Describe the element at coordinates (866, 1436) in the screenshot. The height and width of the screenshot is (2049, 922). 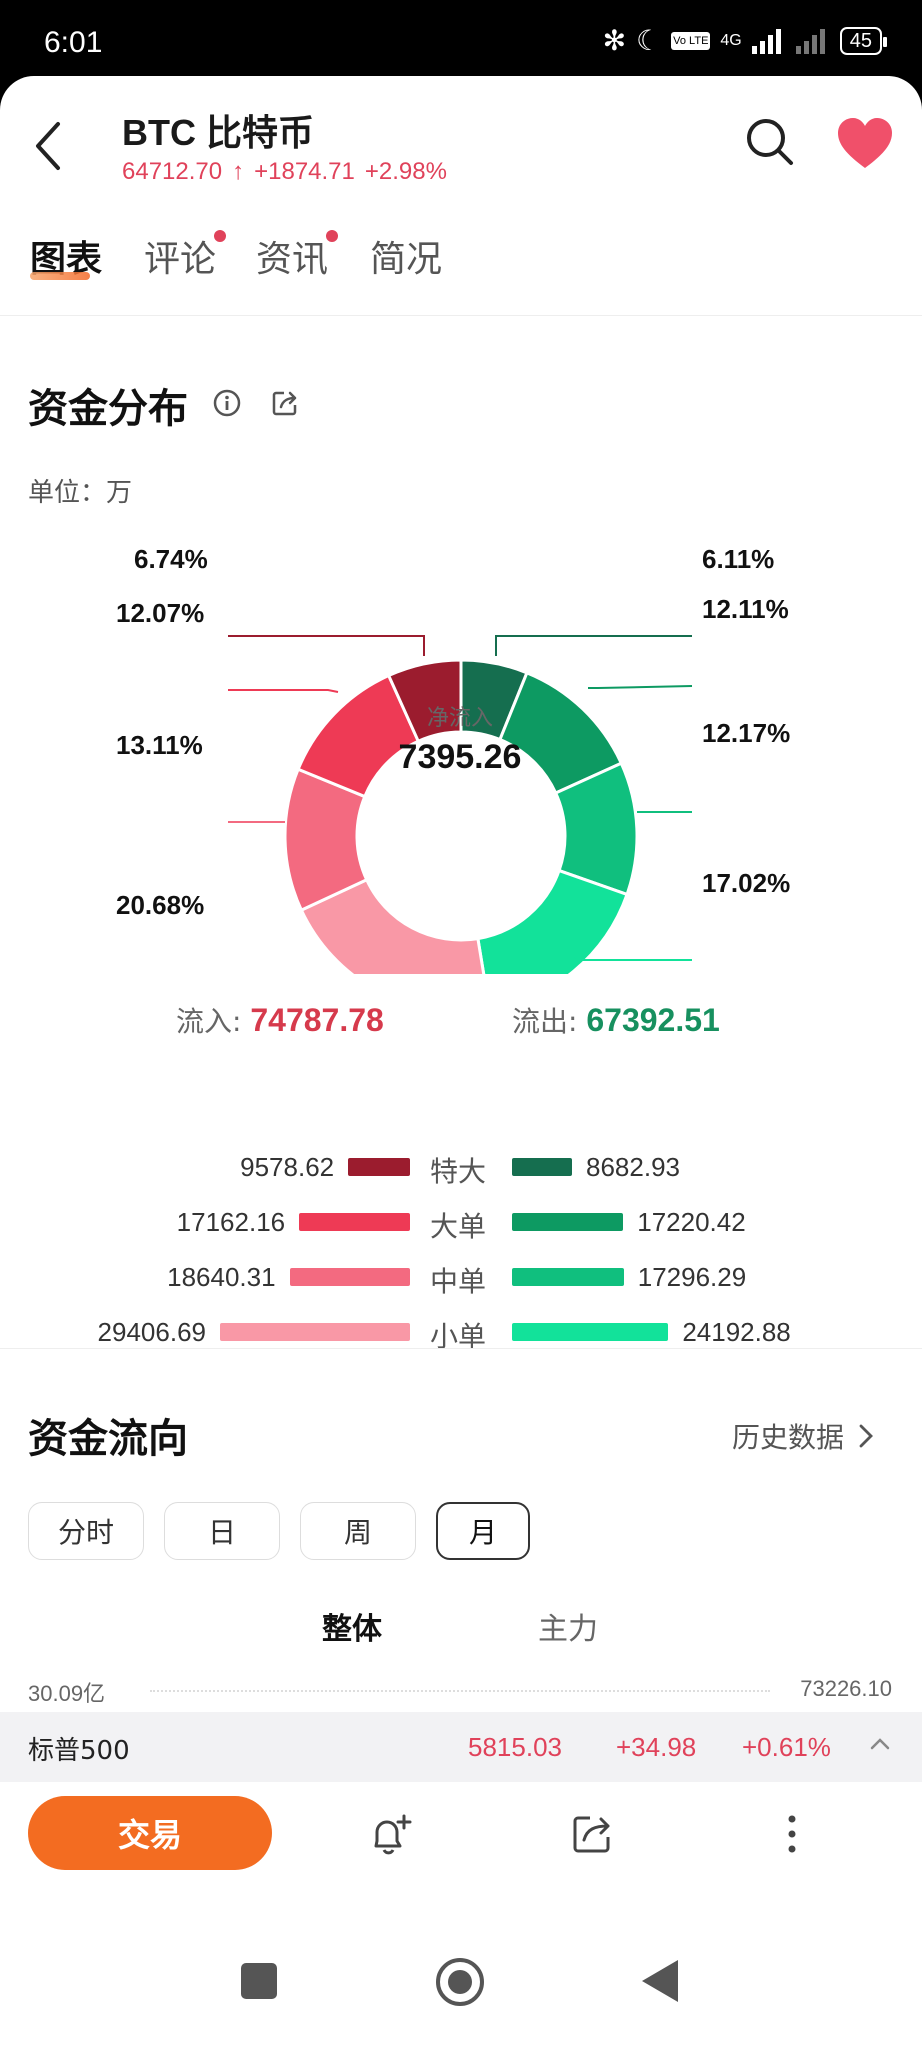
I see `chevron-right-icon` at that location.